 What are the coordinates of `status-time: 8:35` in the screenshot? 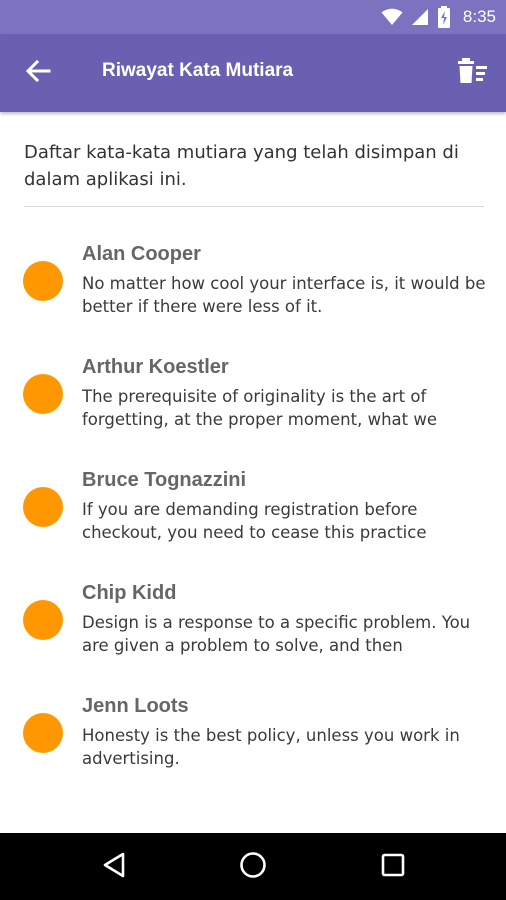 It's located at (479, 16).